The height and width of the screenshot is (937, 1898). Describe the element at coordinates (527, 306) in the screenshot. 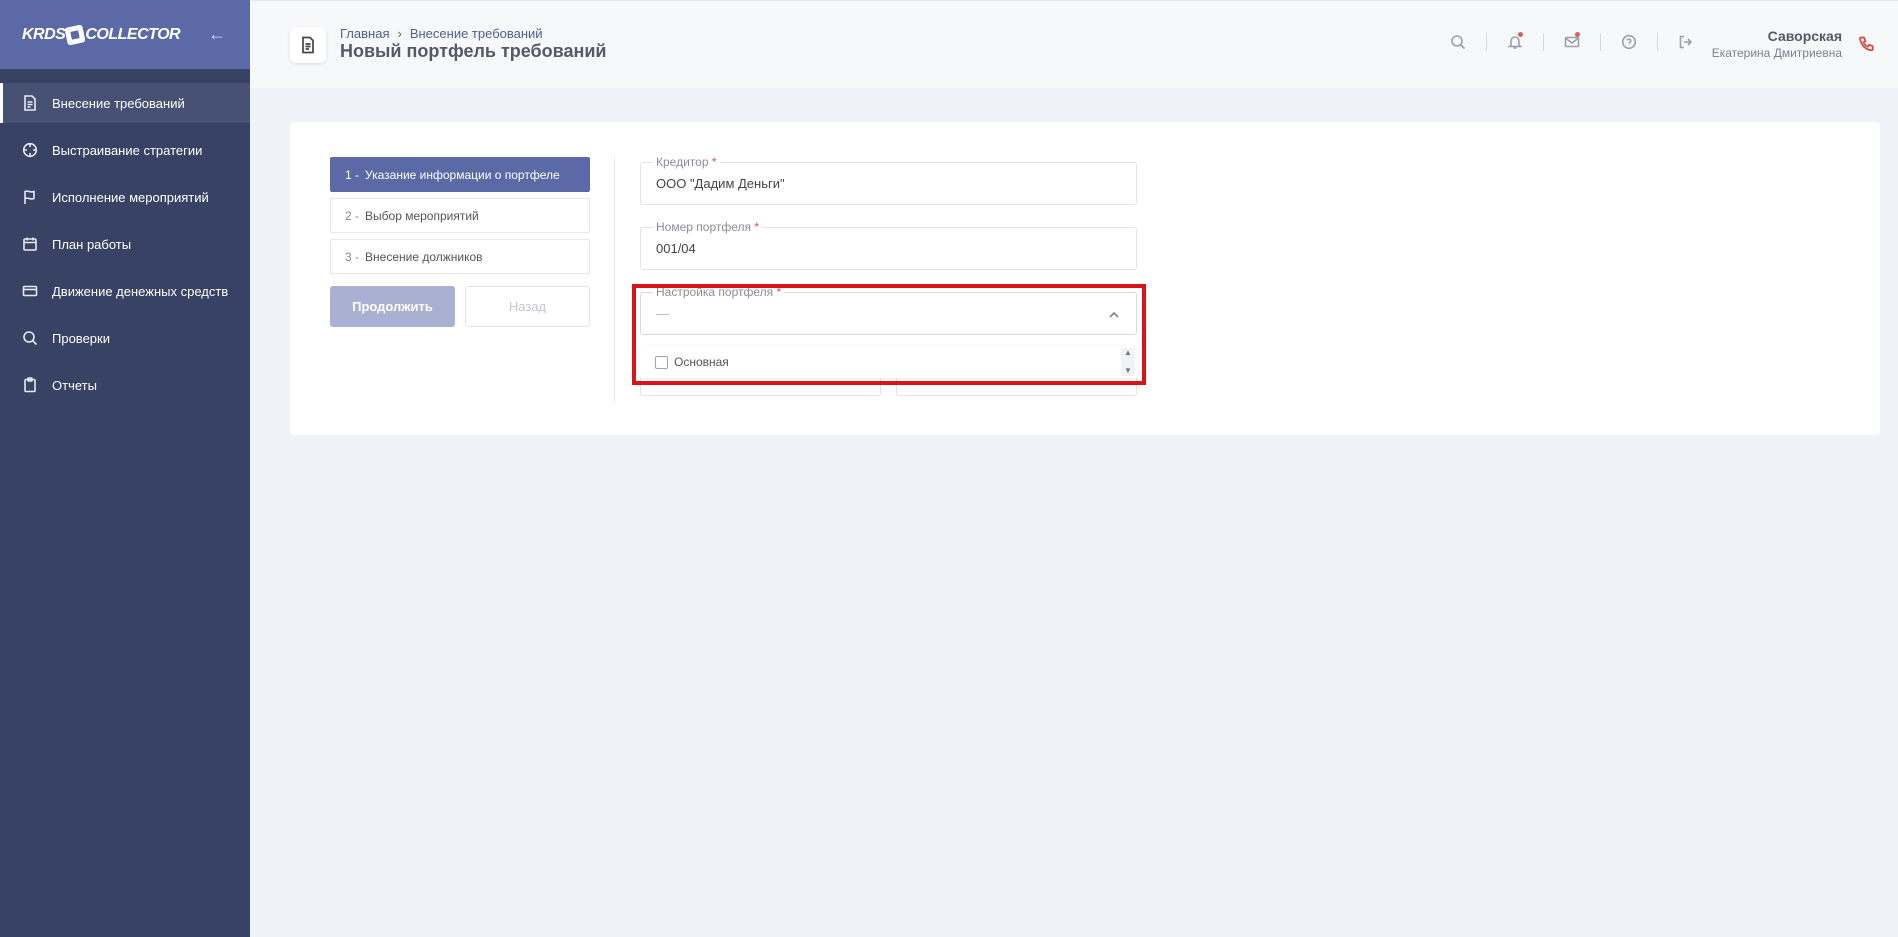

I see `back-button: Назад` at that location.